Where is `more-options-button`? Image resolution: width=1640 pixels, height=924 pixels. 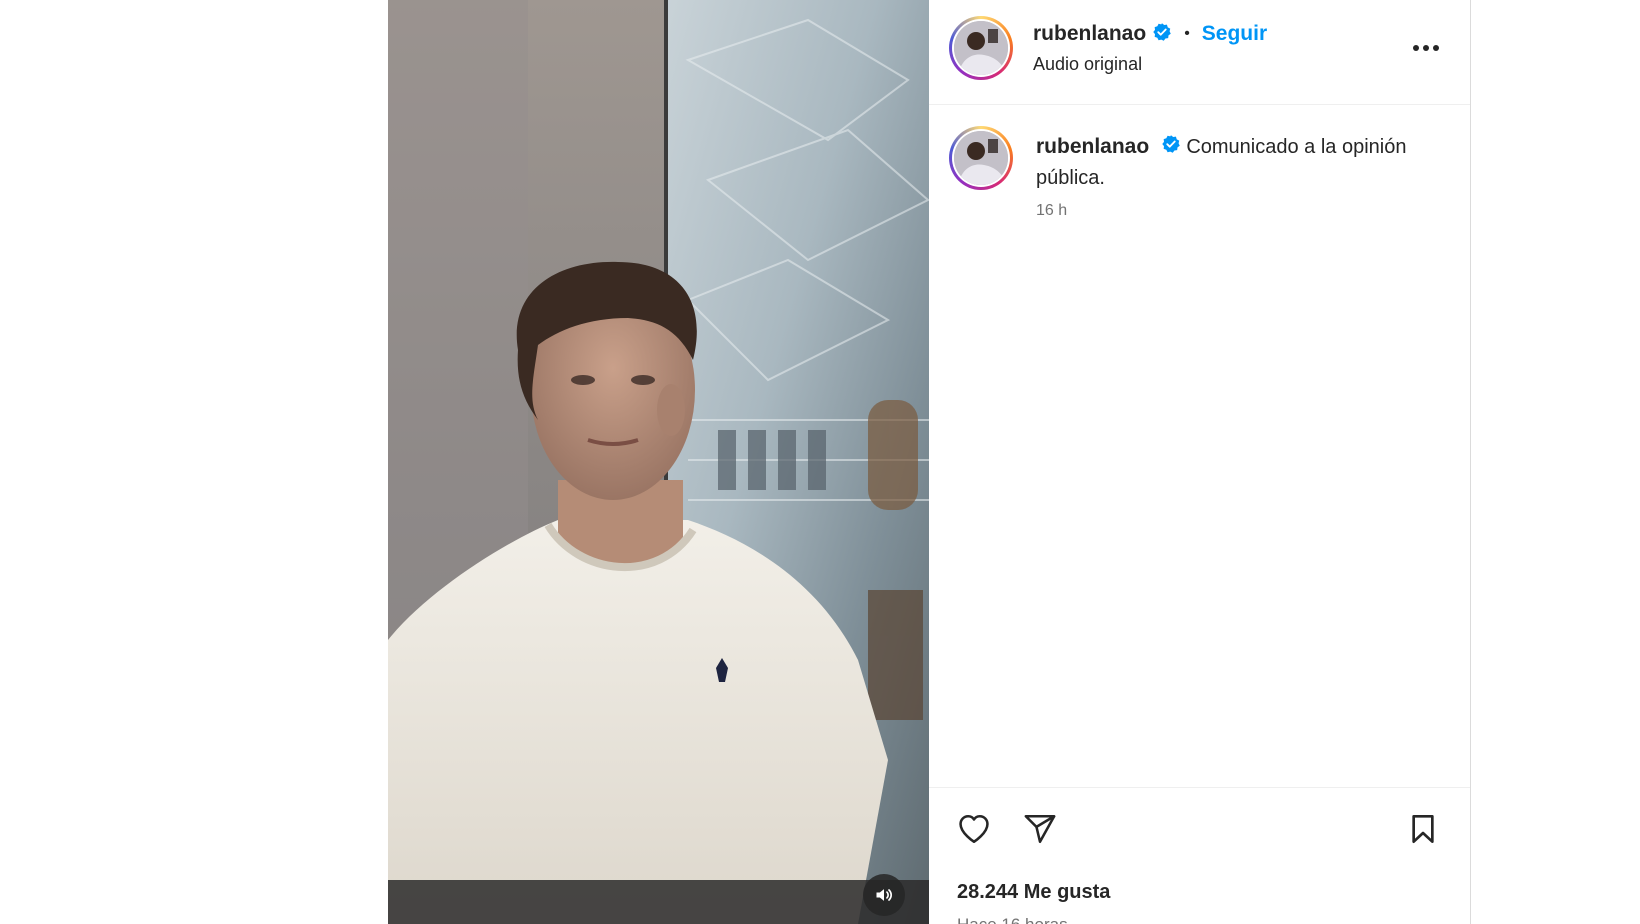 more-options-button is located at coordinates (1426, 48).